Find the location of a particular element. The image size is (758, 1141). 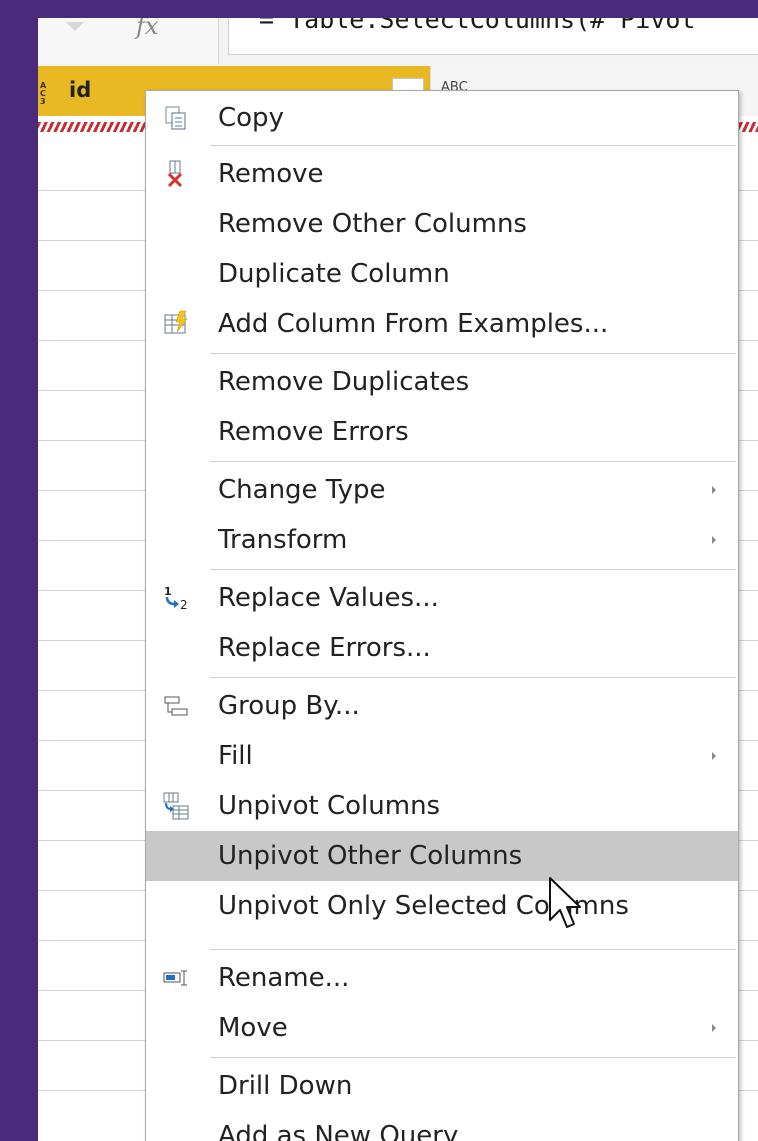

menu-item-unpivot-other-columns: Unpivot Other Columns is located at coordinates (442, 856).